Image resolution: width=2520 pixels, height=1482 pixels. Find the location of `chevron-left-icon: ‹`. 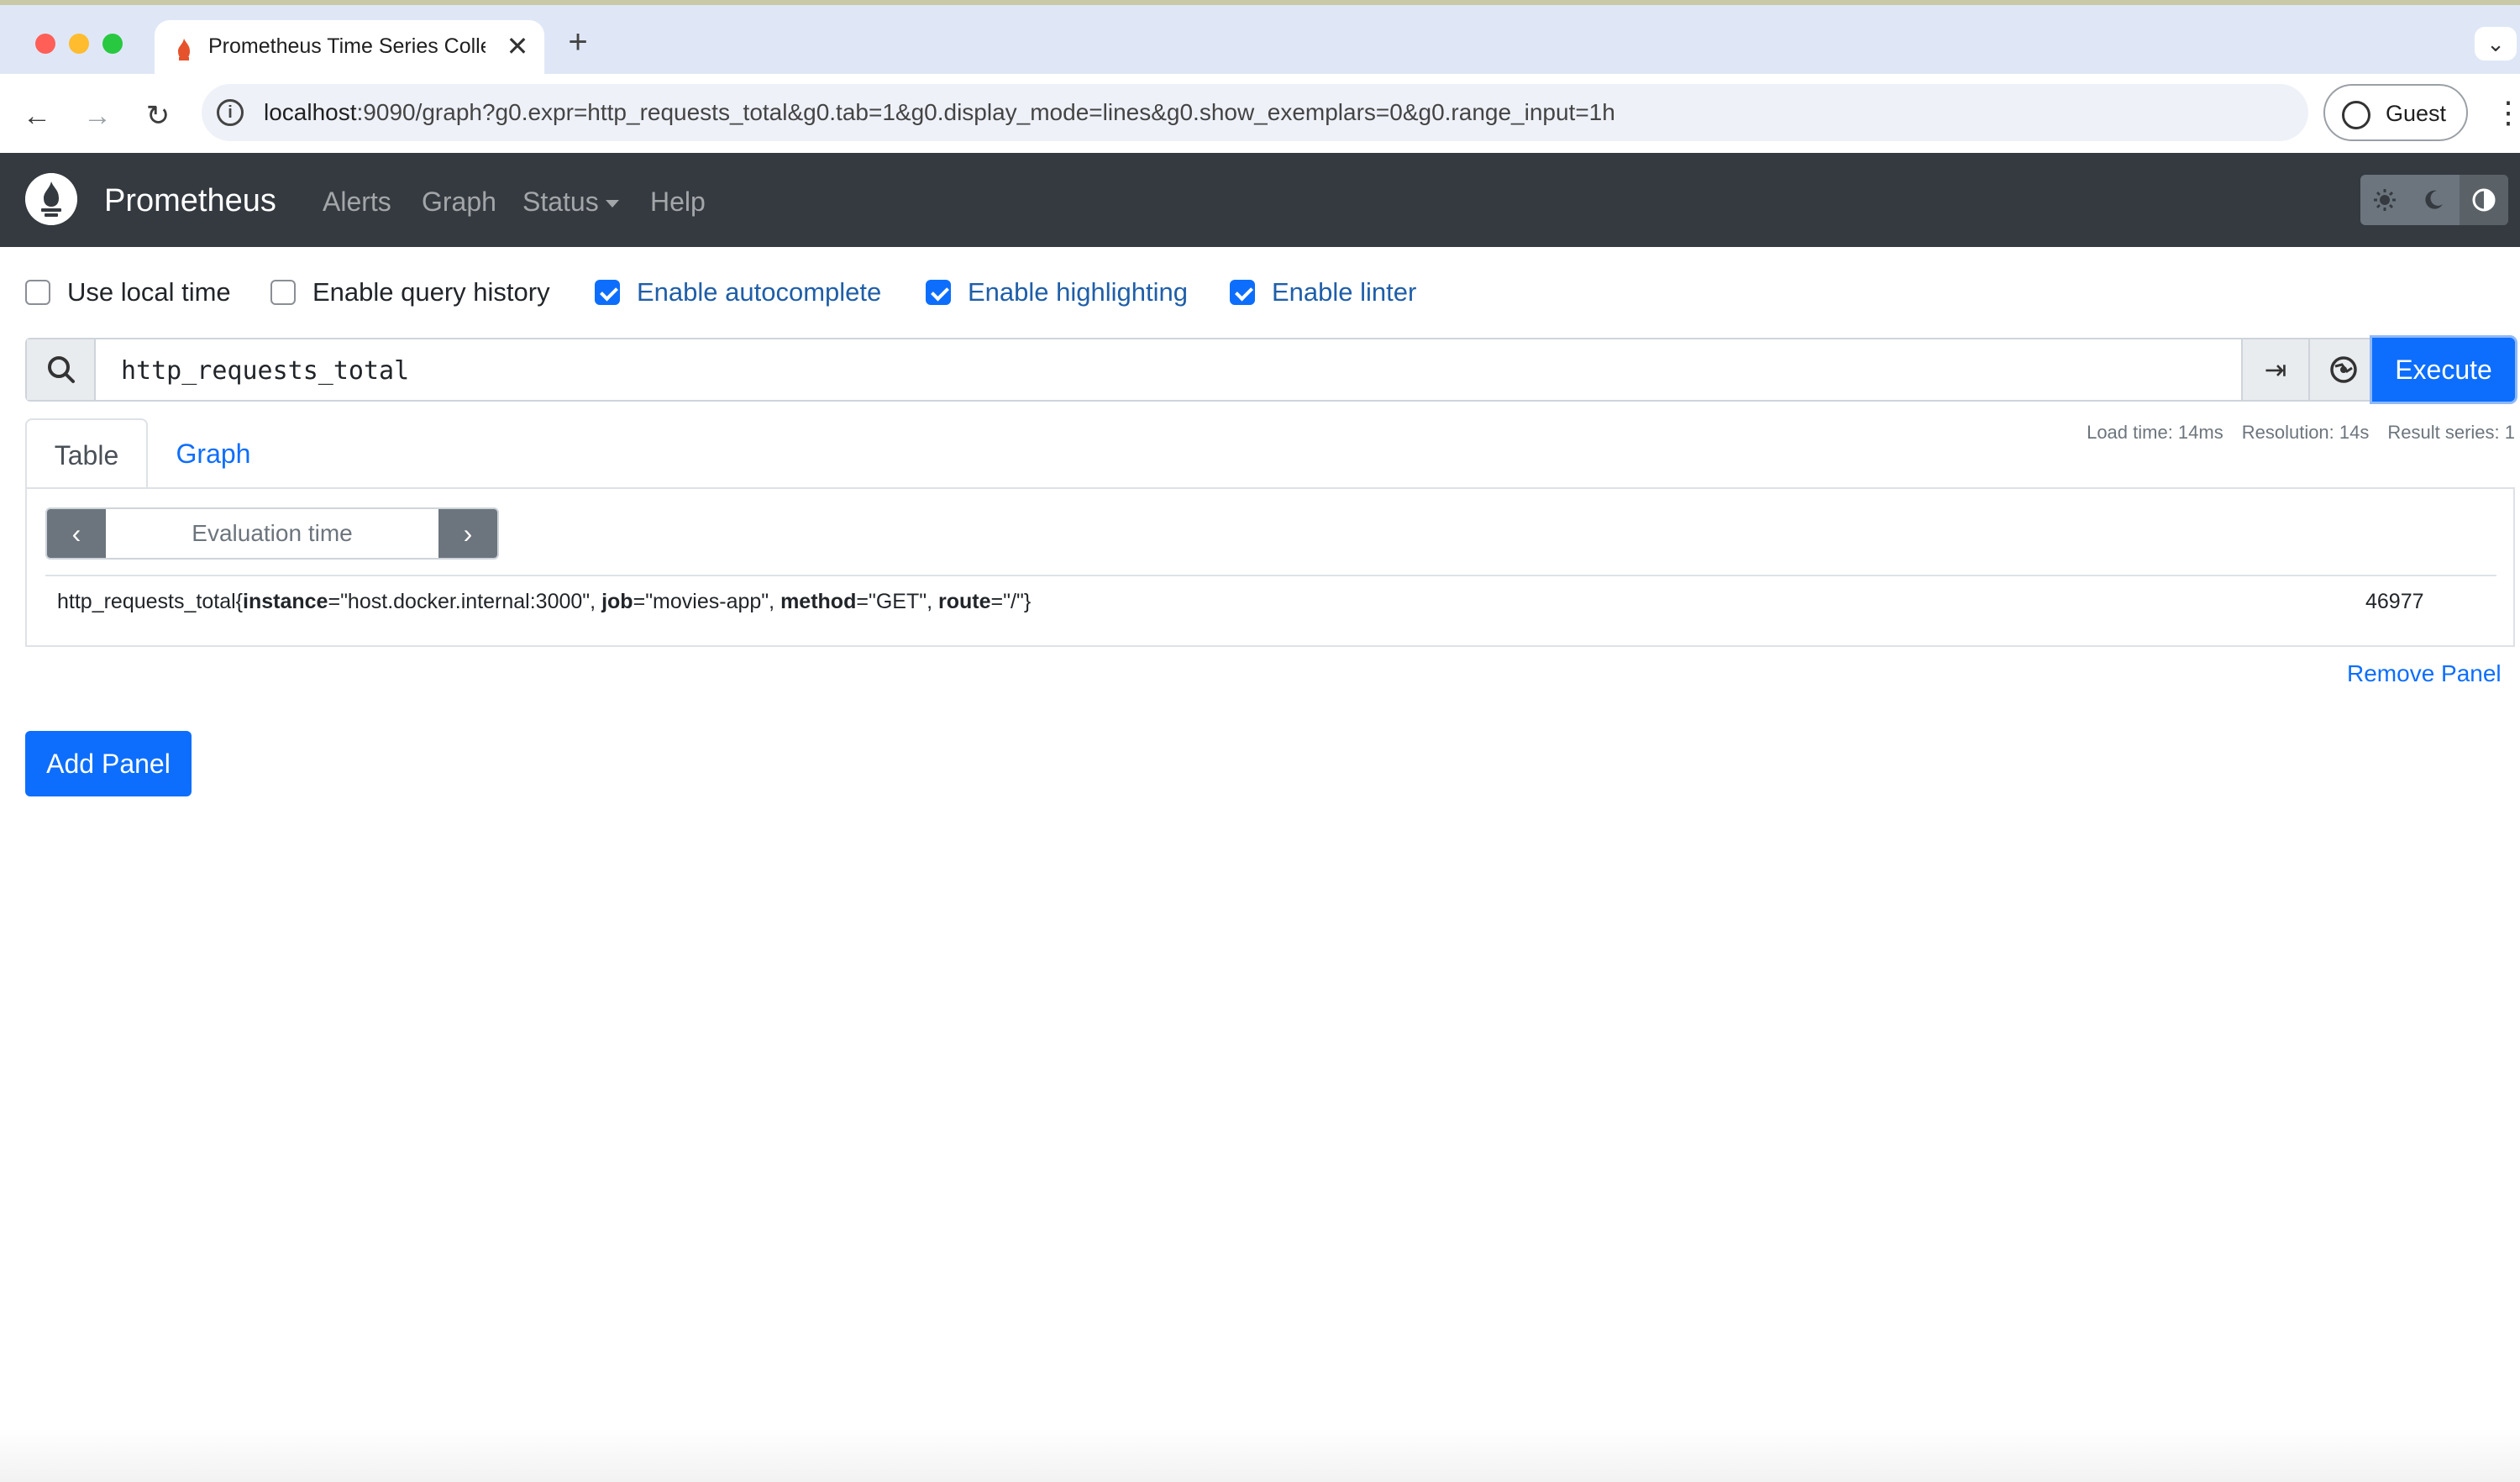

chevron-left-icon: ‹ is located at coordinates (76, 533).